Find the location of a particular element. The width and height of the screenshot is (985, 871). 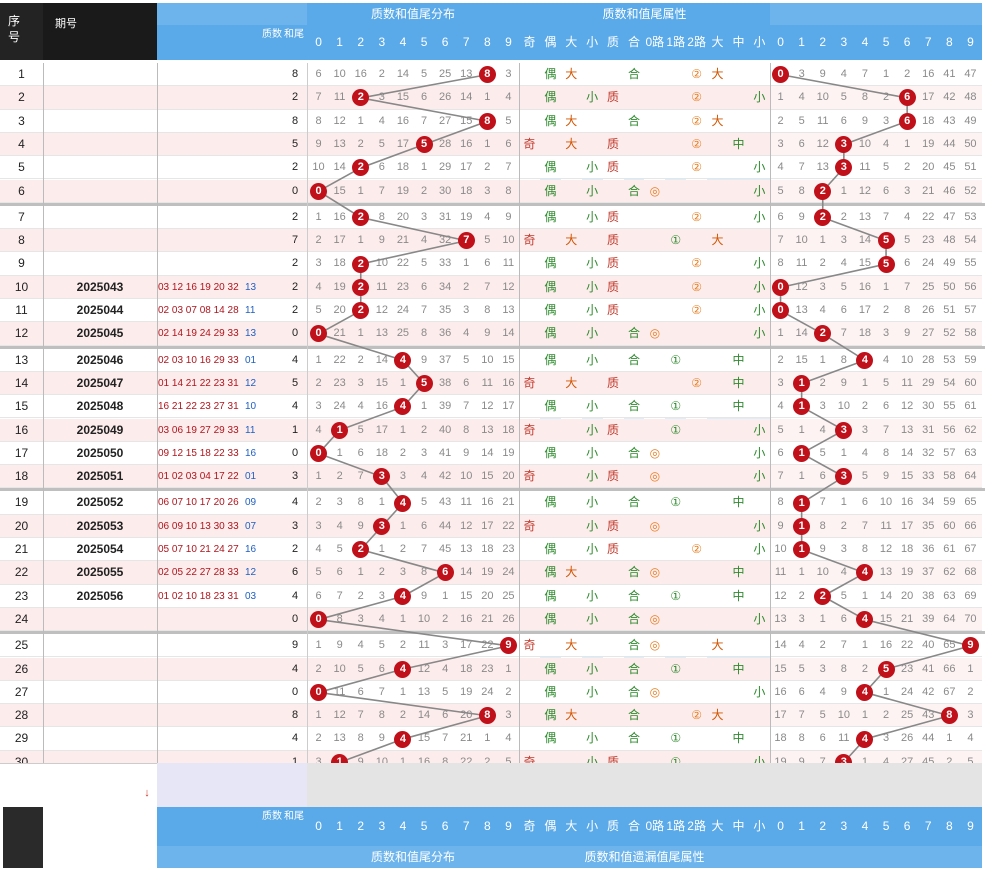

attr-col-header: 1路 is located at coordinates (676, 826).